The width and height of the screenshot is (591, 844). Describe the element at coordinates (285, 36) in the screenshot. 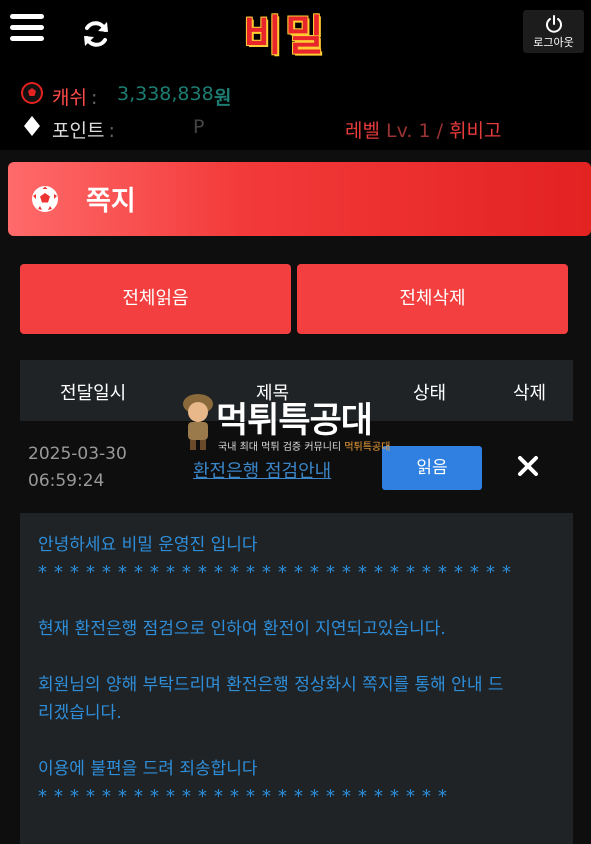

I see `site-logo: 비밀` at that location.